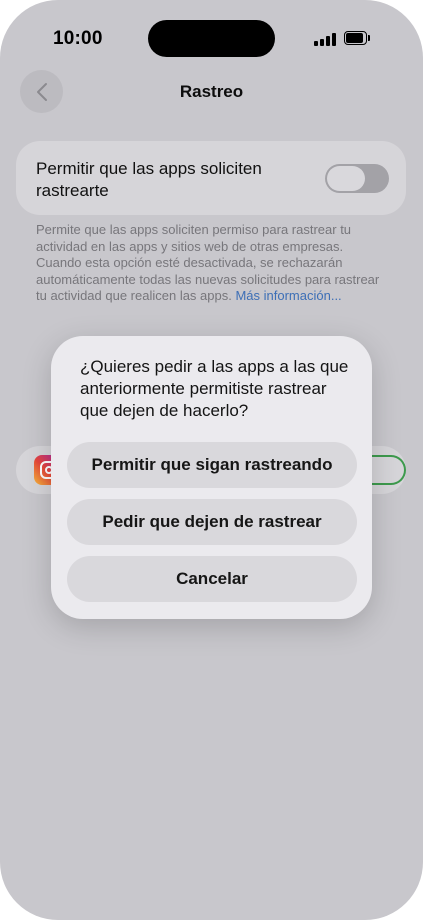  Describe the element at coordinates (386, 470) in the screenshot. I see `app-tracking-toggle` at that location.